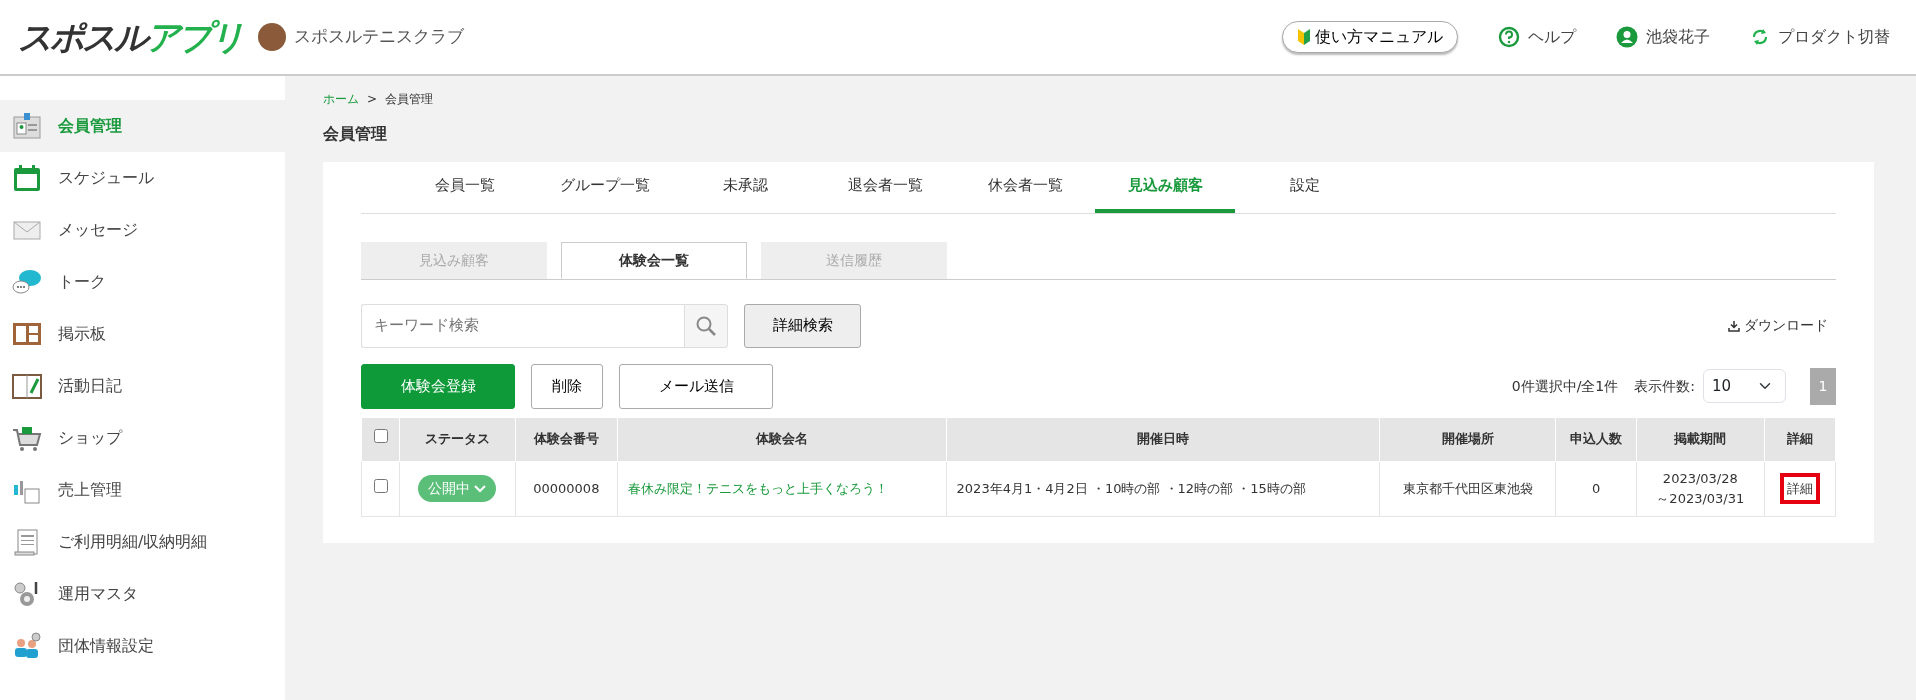  Describe the element at coordinates (27, 126) in the screenshot. I see `id-card-icon` at that location.